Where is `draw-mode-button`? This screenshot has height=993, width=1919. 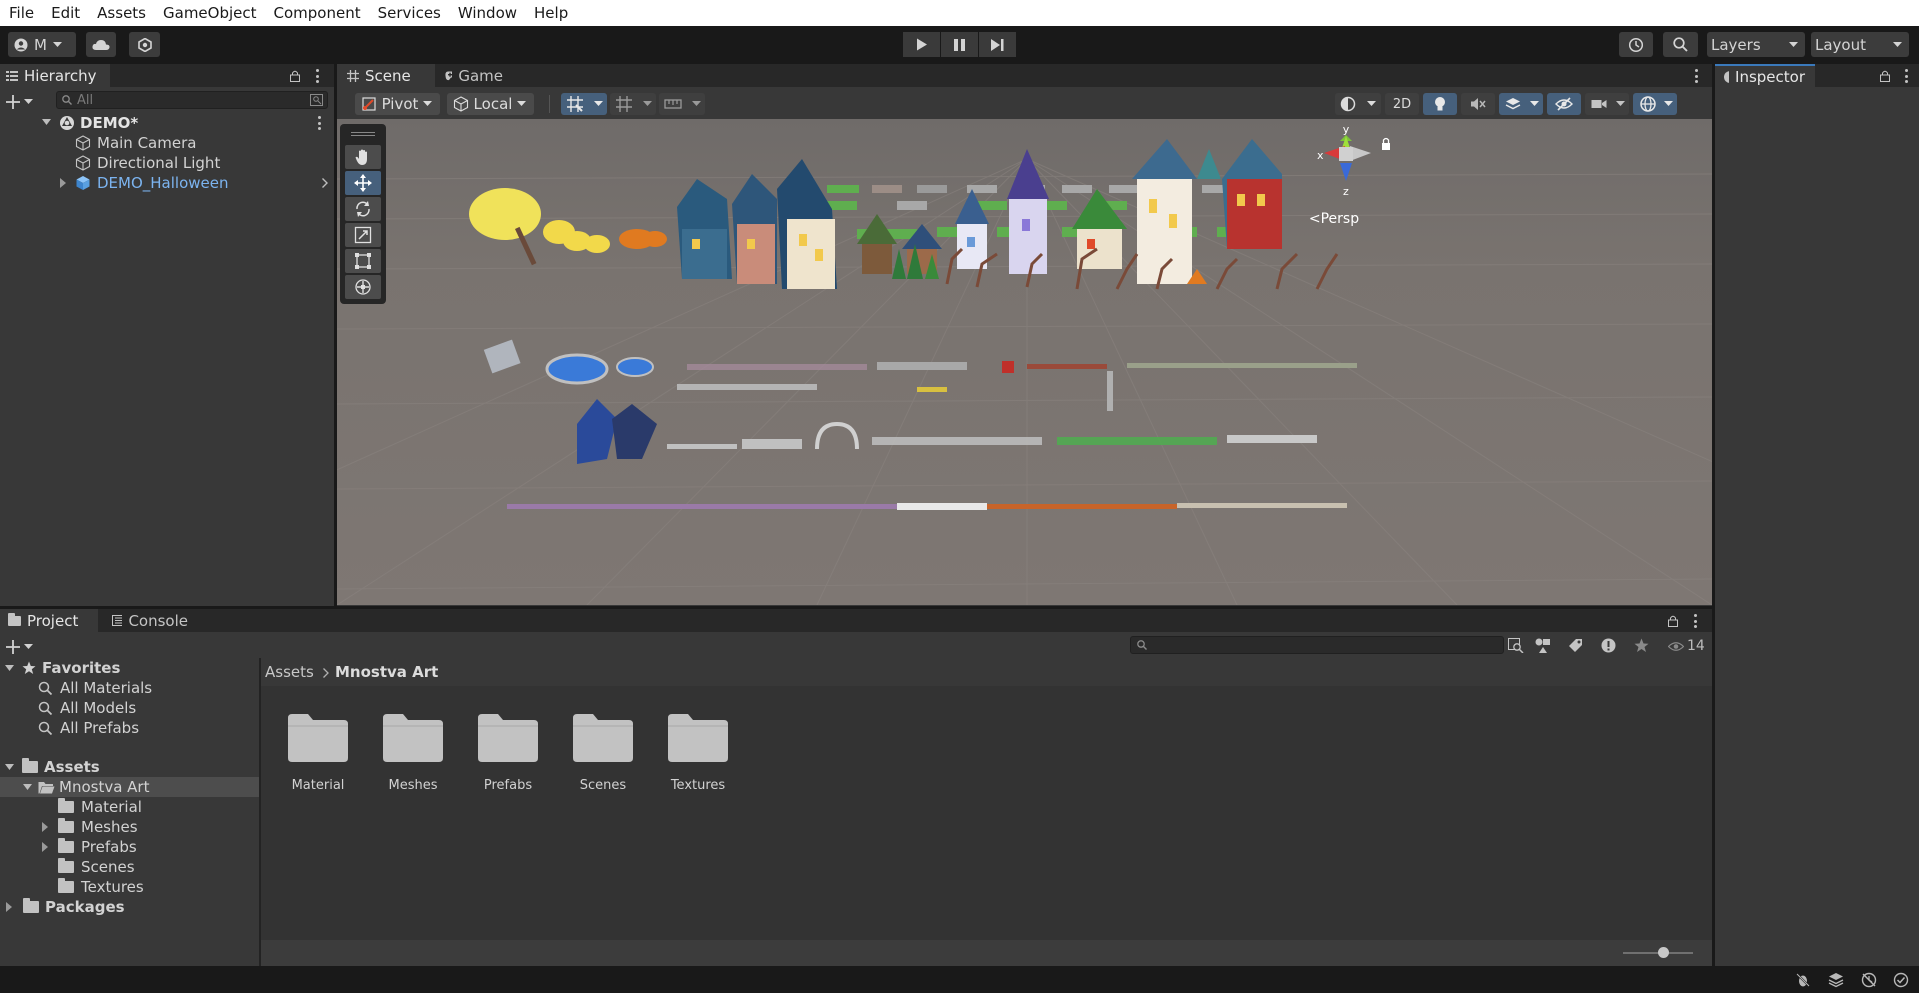 draw-mode-button is located at coordinates (1358, 104).